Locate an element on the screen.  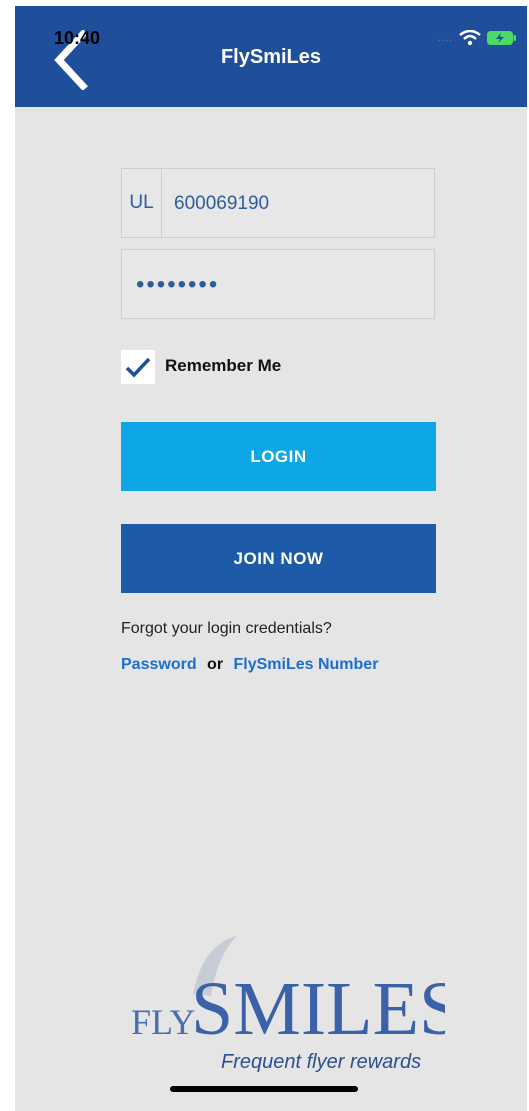
forgot-password-link: Password is located at coordinates (159, 664).